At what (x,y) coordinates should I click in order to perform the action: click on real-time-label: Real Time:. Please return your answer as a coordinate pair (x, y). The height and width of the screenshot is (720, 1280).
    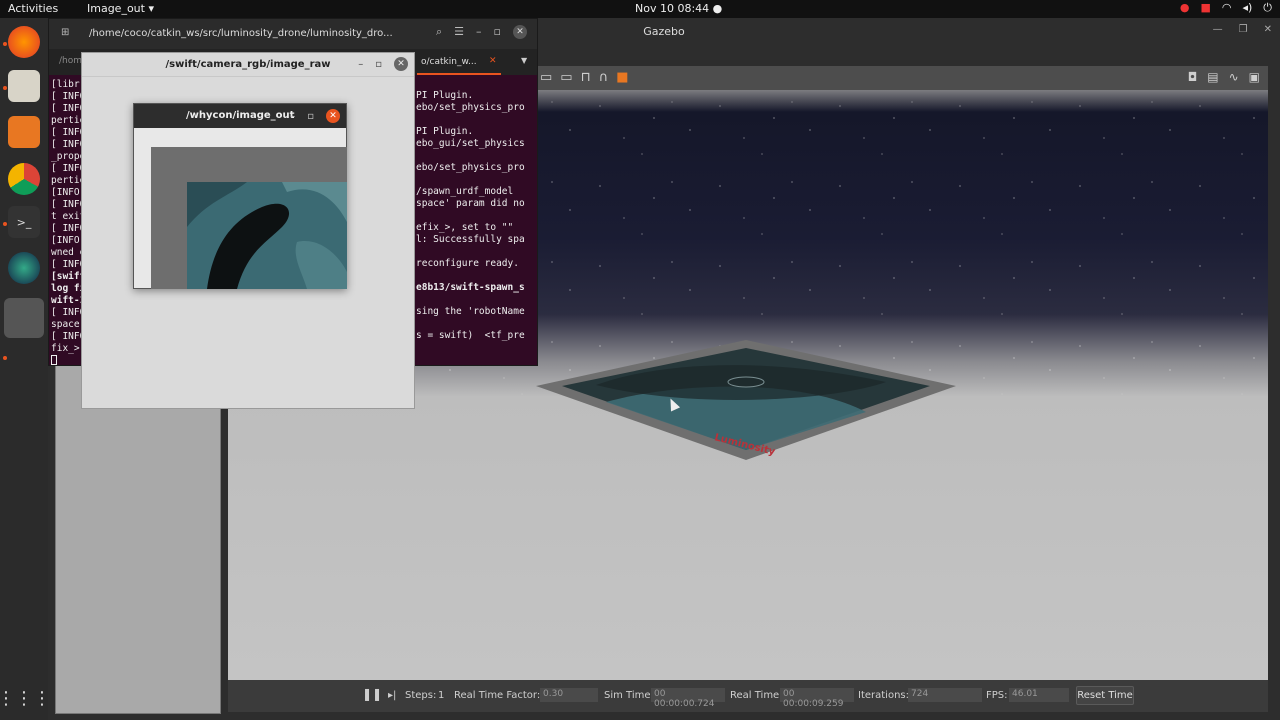
    Looking at the image, I should click on (756, 695).